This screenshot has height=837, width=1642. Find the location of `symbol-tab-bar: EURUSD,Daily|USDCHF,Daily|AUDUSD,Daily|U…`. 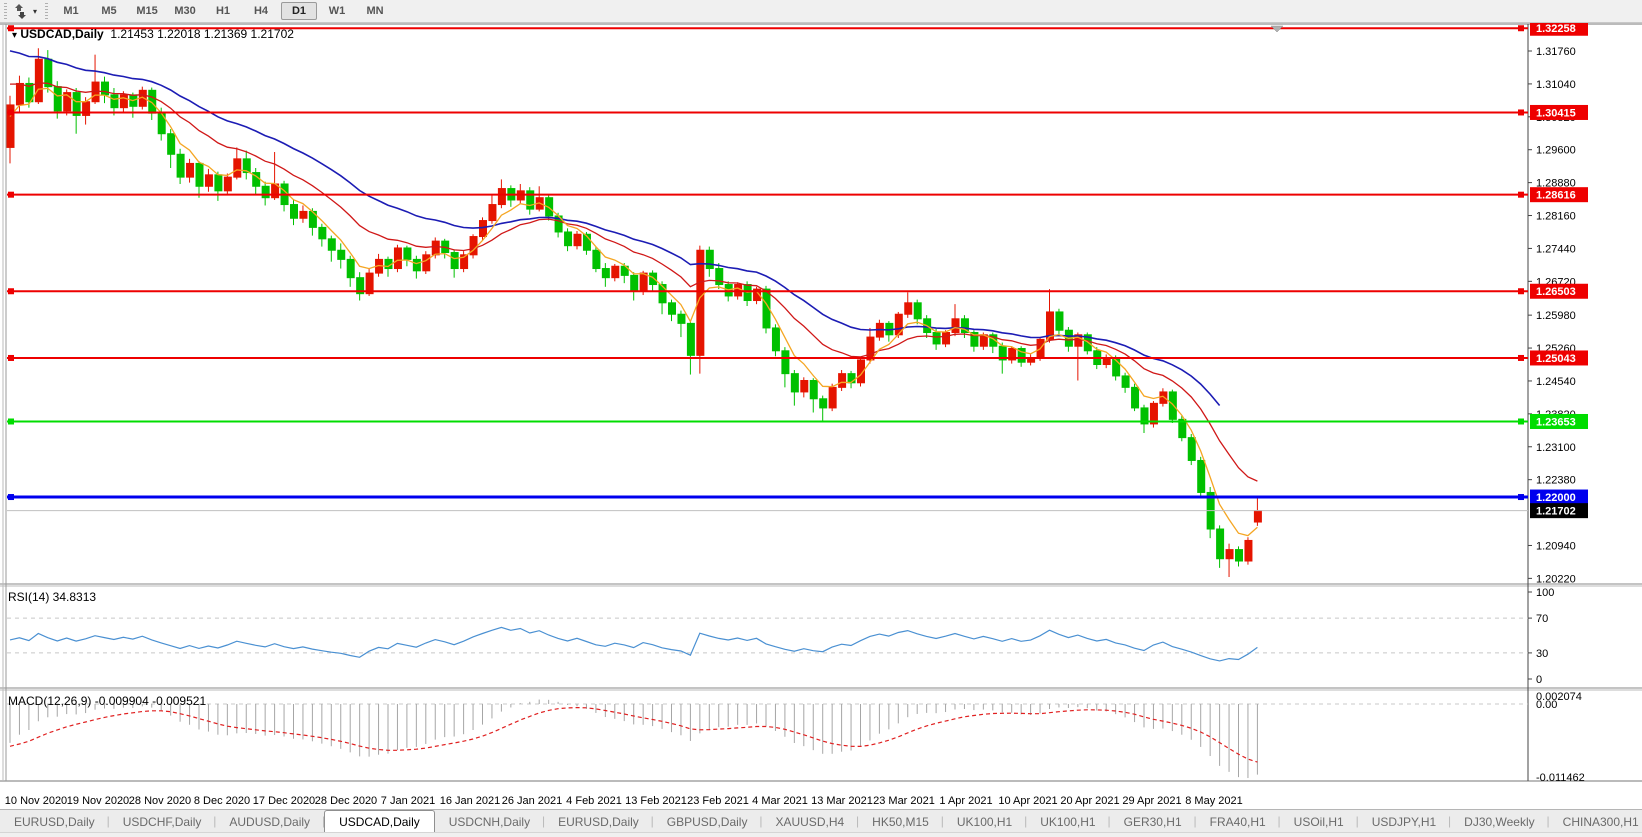

symbol-tab-bar: EURUSD,Daily|USDCHF,Daily|AUDUSD,Daily|U… is located at coordinates (821, 821).